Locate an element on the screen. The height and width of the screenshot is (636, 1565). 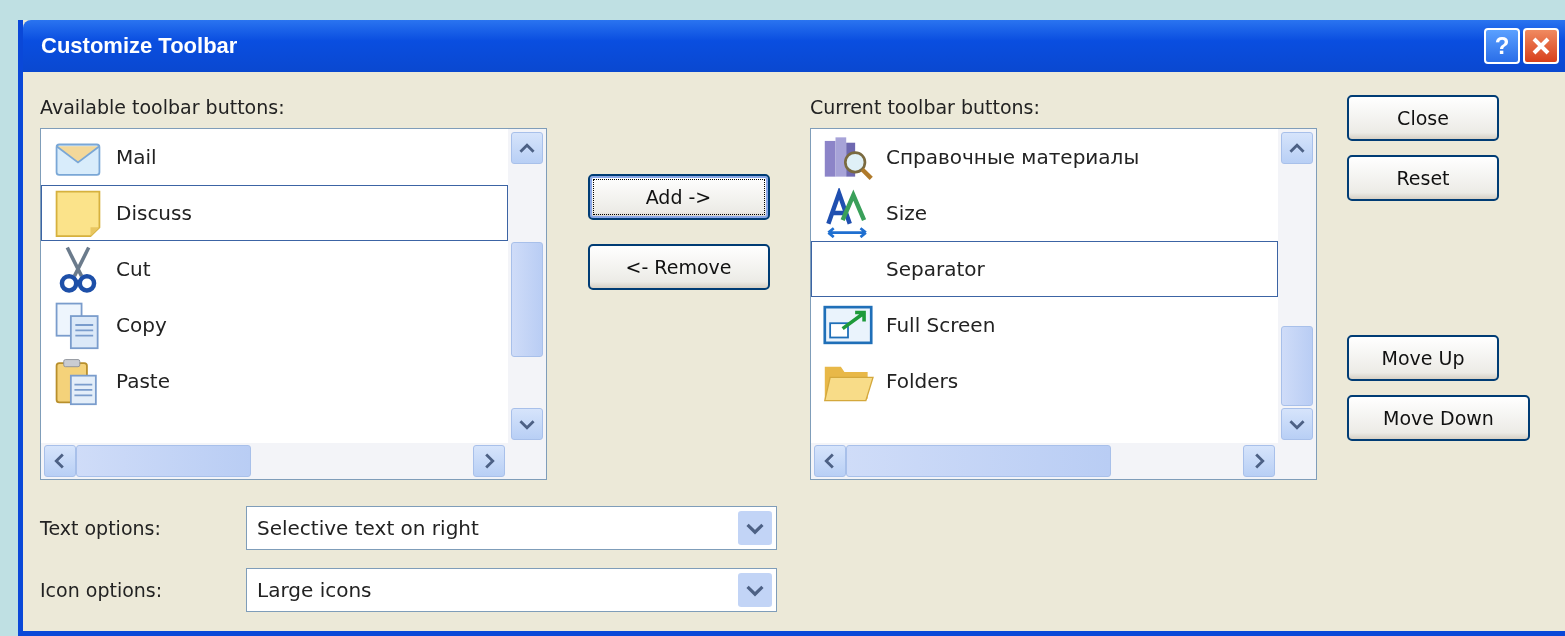
window-title: Customize Toolbar is located at coordinates (140, 46).